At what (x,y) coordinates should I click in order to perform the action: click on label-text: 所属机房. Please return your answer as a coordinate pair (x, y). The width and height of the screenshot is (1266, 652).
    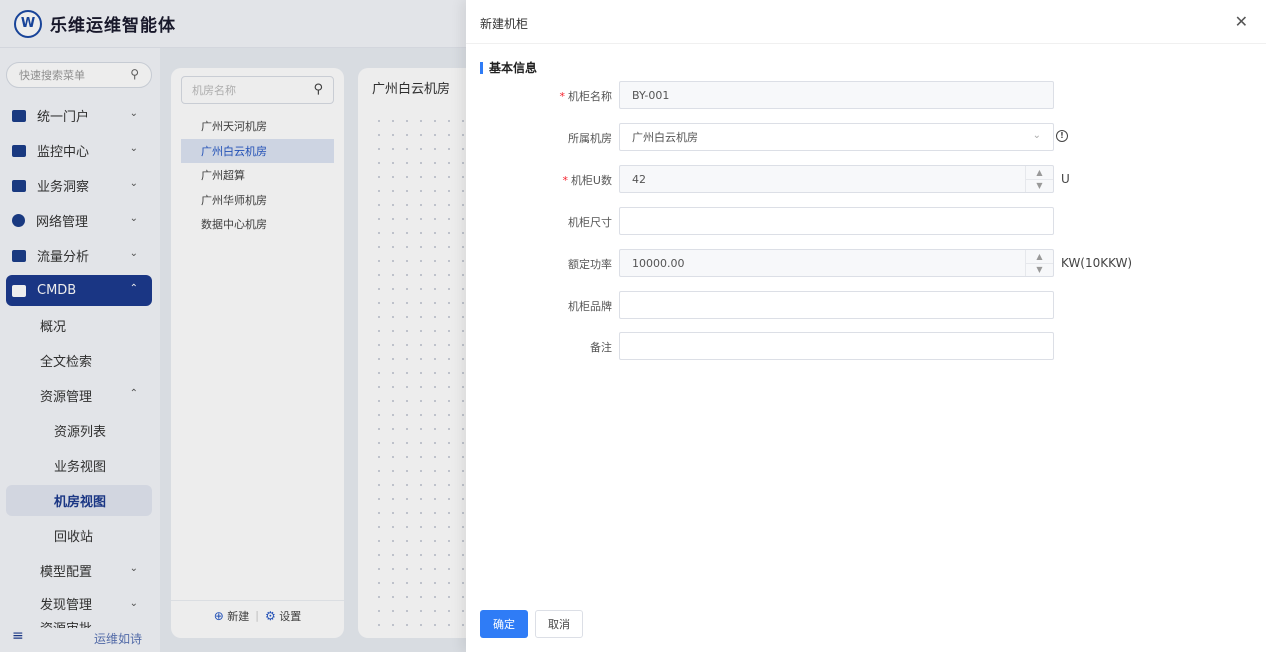
    Looking at the image, I should click on (590, 138).